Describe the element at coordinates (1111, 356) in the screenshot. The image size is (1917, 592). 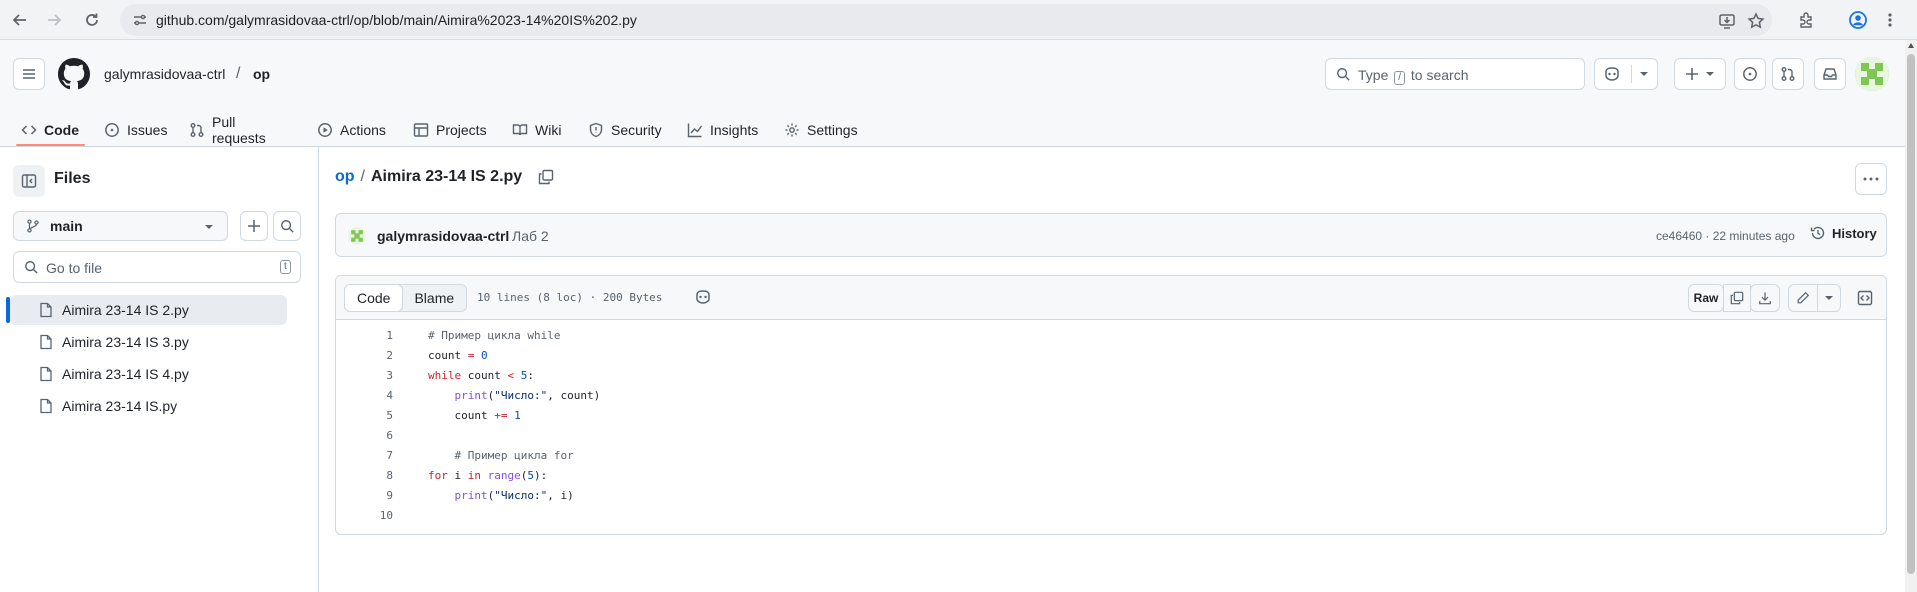
I see `code-line: 2 count = 0` at that location.